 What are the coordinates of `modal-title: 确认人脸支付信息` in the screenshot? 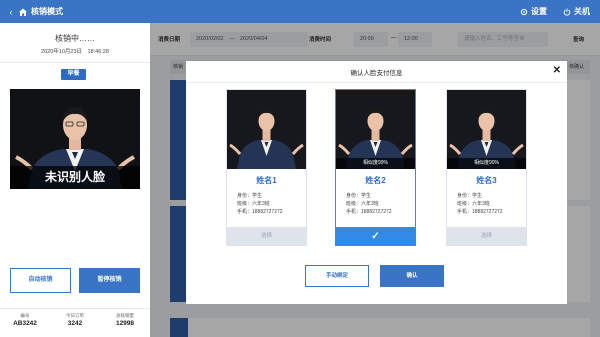 It's located at (376, 73).